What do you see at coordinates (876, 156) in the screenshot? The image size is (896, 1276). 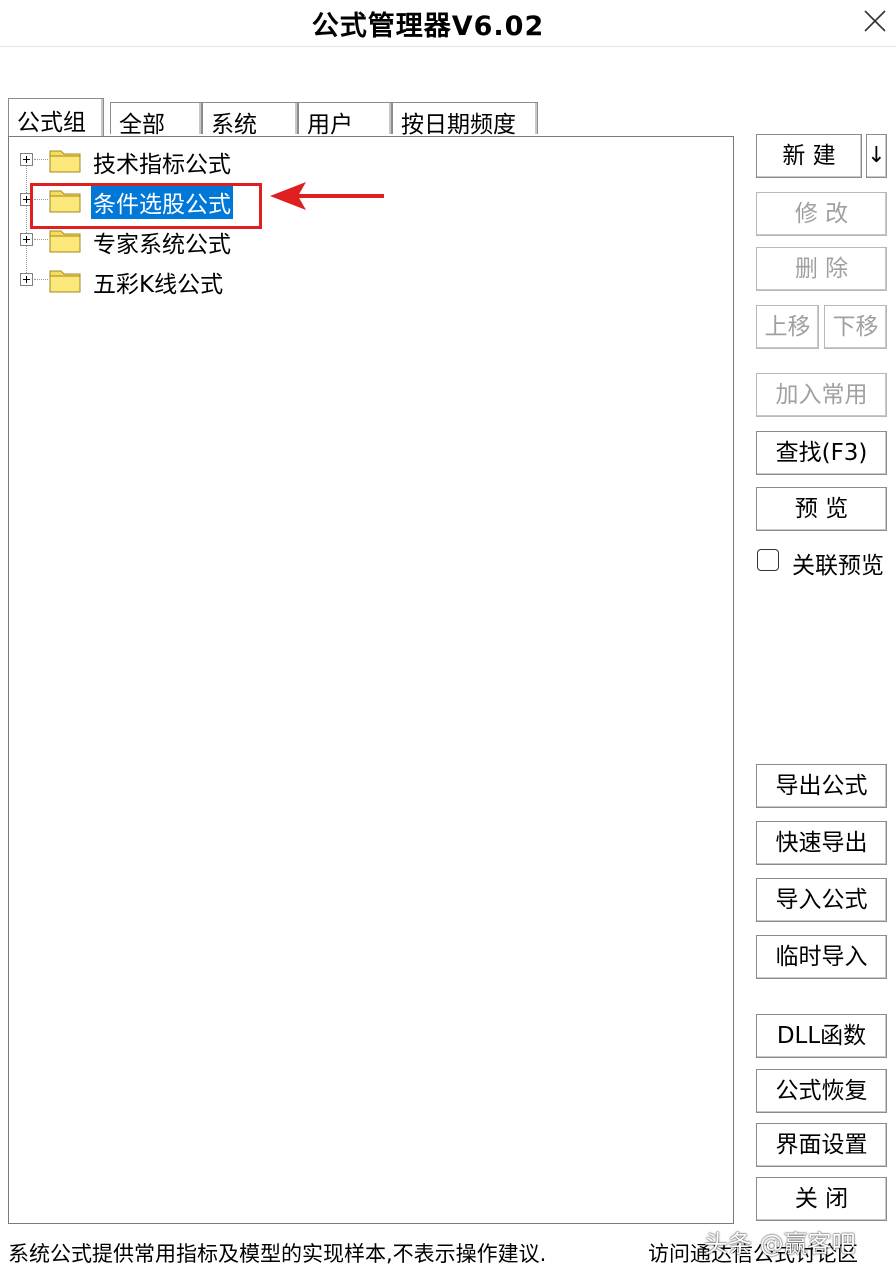 I see `new-dropdown-button: ↓` at bounding box center [876, 156].